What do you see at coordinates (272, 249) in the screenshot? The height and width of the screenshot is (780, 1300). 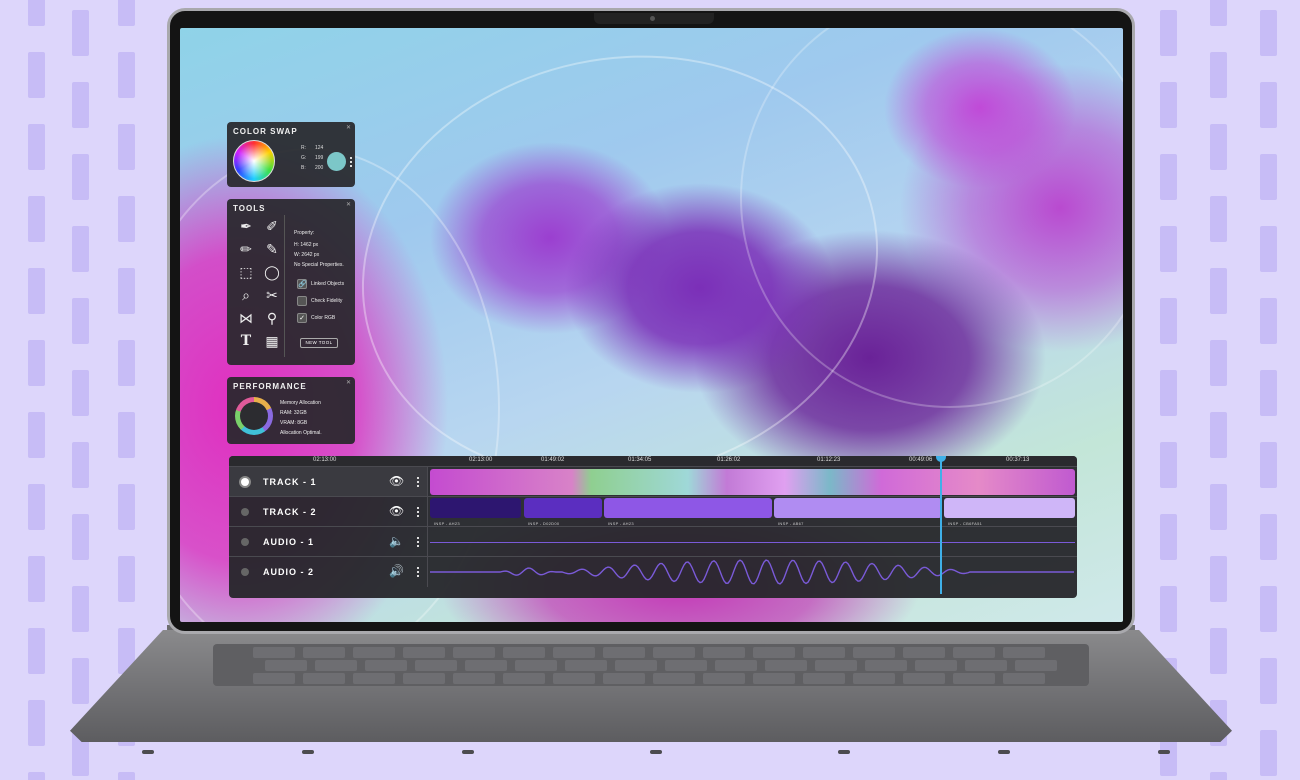 I see `pen-icon: ✎` at bounding box center [272, 249].